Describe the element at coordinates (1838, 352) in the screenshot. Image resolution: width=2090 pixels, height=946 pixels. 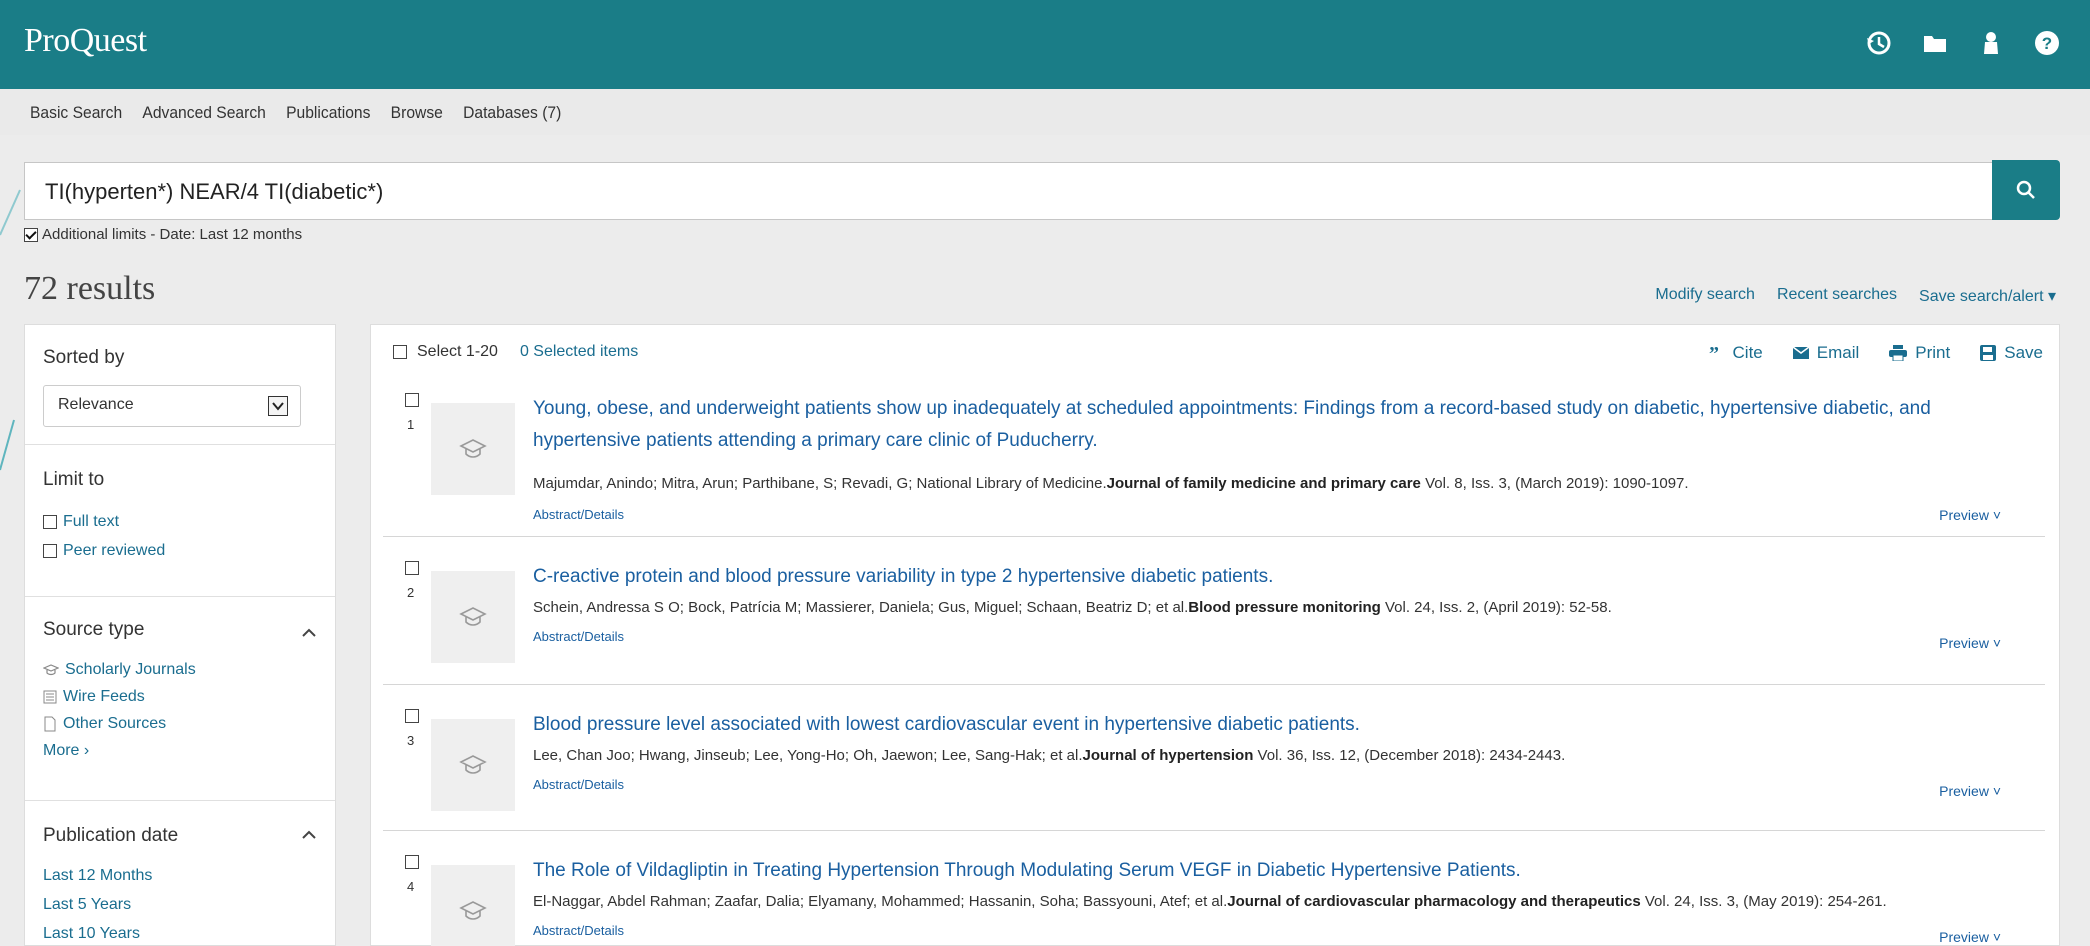
I see `email-label: Email` at that location.